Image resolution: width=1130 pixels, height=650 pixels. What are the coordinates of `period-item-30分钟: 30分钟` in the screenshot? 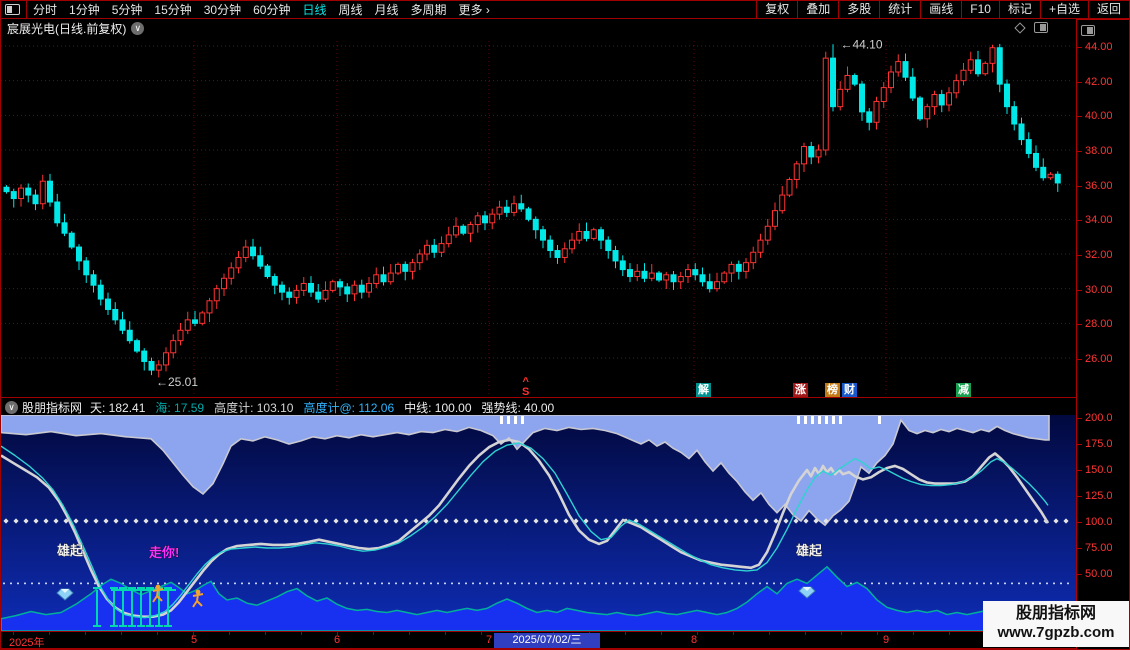 It's located at (222, 10).